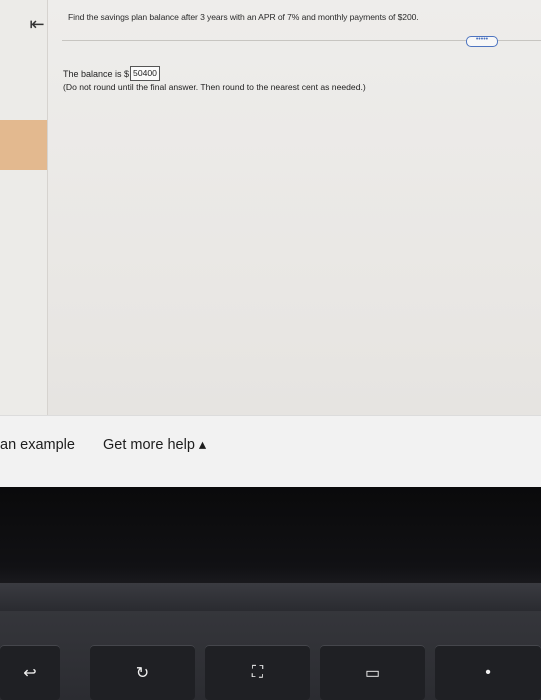  Describe the element at coordinates (257, 672) in the screenshot. I see `fullscreen-key: ⛶` at that location.